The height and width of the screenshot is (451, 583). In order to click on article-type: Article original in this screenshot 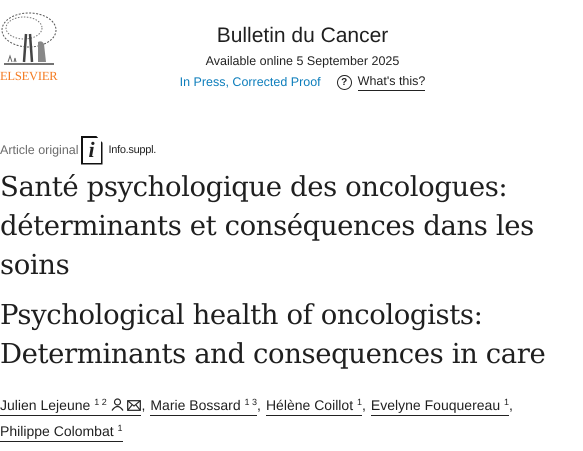, I will do `click(39, 150)`.